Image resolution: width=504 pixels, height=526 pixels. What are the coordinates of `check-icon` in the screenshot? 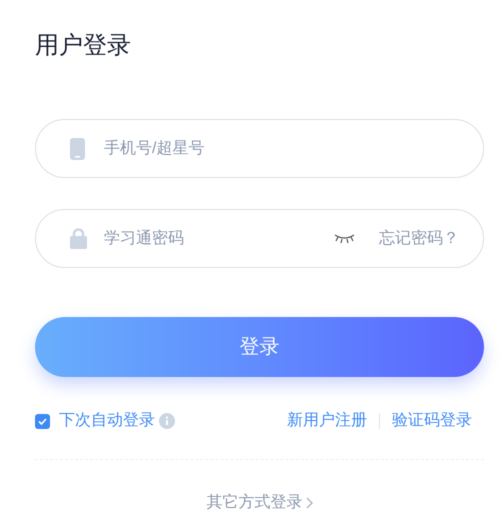 It's located at (42, 421).